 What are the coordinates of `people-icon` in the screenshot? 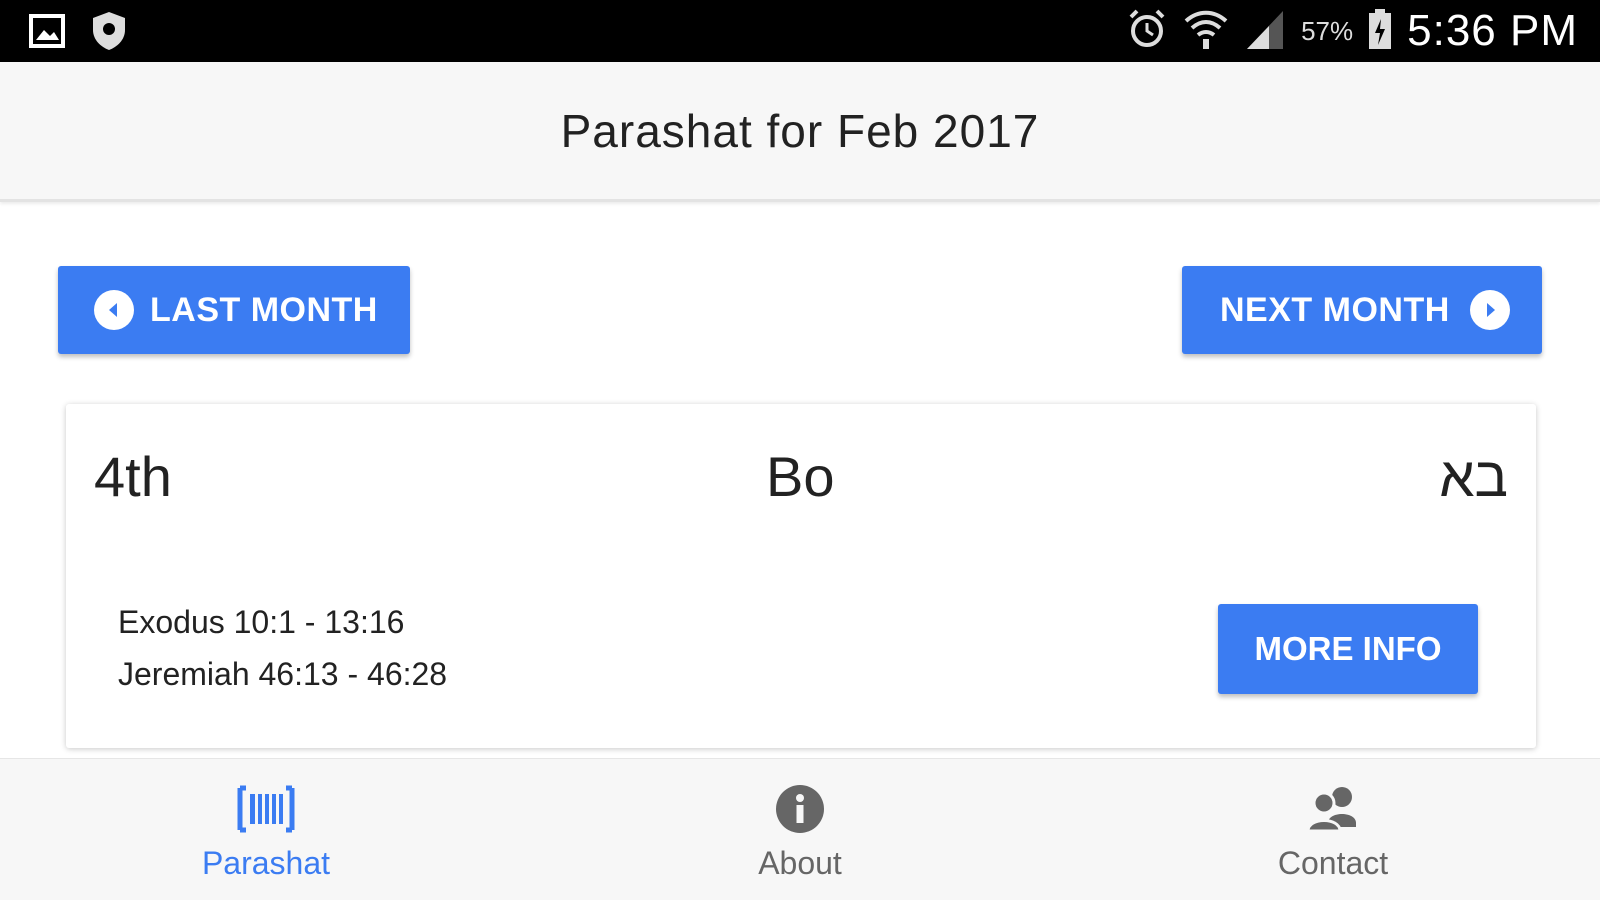 It's located at (1333, 809).